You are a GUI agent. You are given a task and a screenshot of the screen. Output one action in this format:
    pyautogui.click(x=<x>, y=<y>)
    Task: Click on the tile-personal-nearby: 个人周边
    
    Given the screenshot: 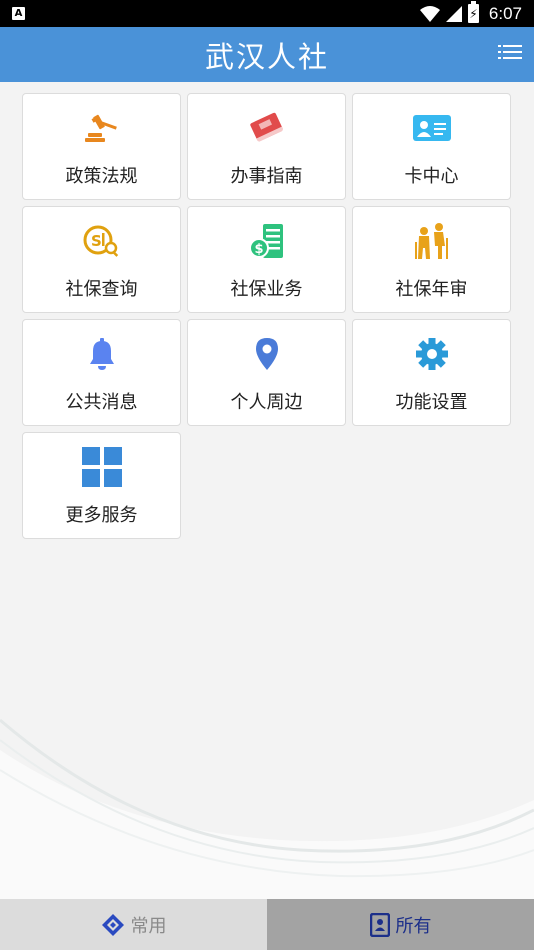 What is the action you would take?
    pyautogui.click(x=266, y=372)
    